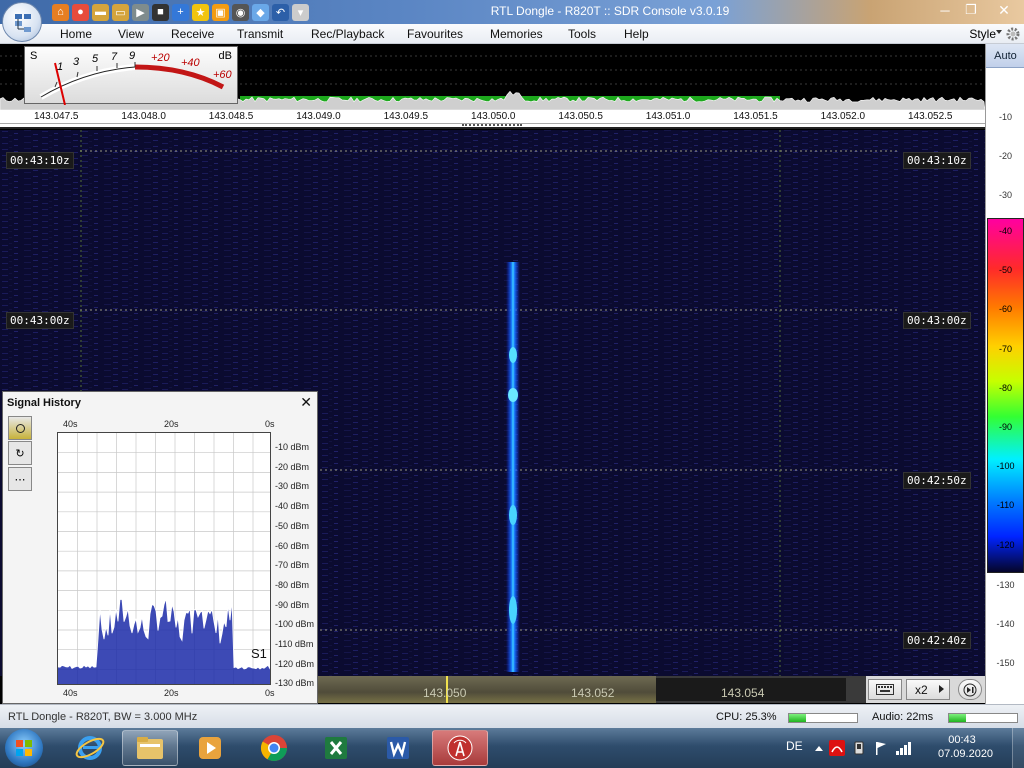  I want to click on zoom-label: x2, so click(921, 689).